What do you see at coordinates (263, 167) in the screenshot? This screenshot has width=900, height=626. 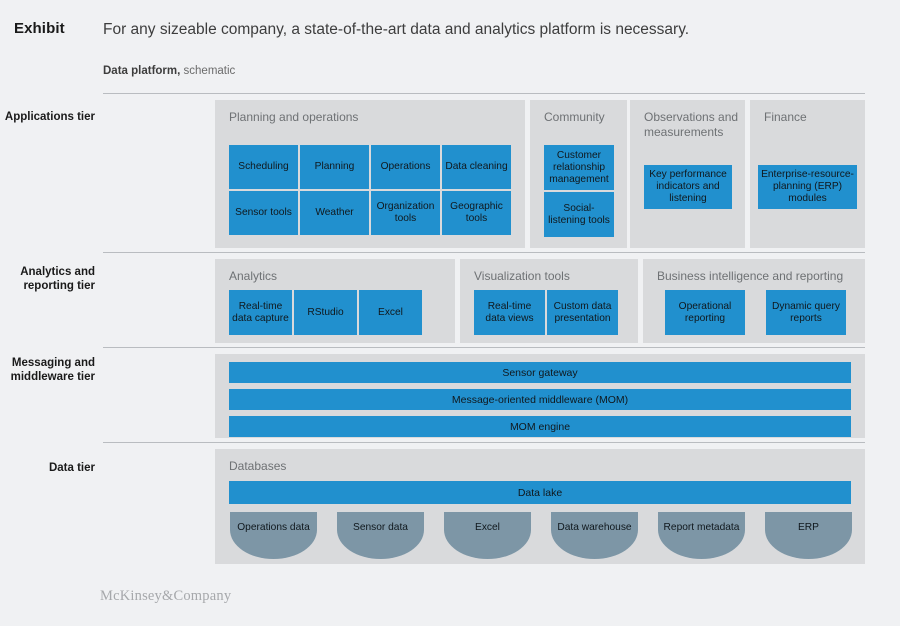 I see `tile-scheduling: Scheduling` at bounding box center [263, 167].